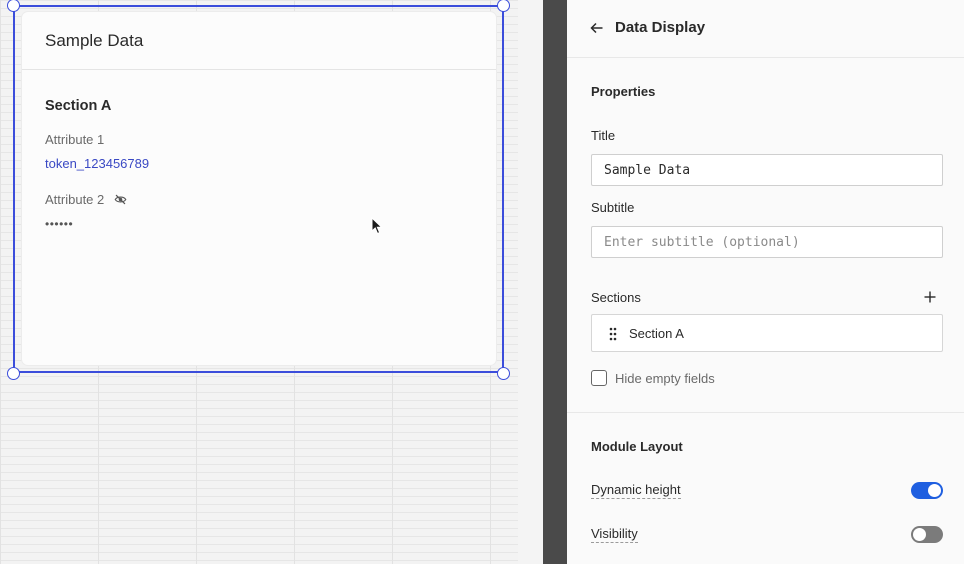 This screenshot has width=964, height=564. I want to click on canvas-gutter, so click(530, 282).